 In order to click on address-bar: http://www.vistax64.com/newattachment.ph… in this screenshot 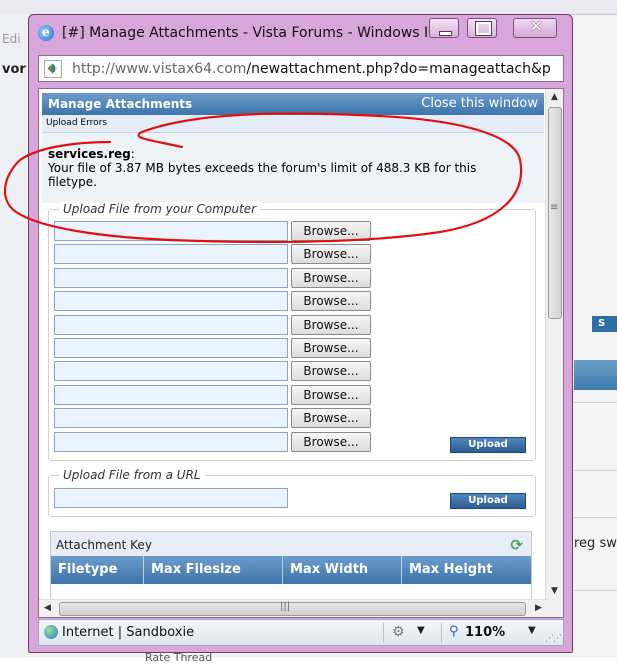, I will do `click(301, 68)`.